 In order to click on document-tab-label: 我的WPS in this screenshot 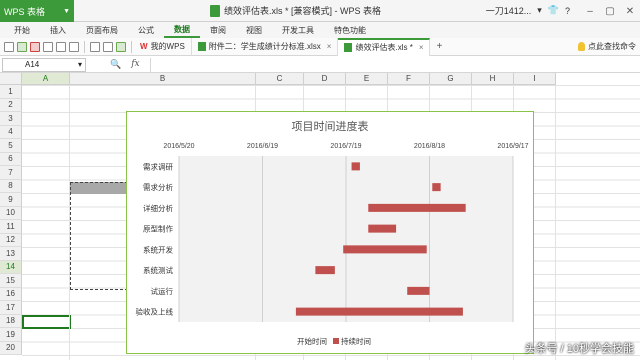, I will do `click(167, 46)`.